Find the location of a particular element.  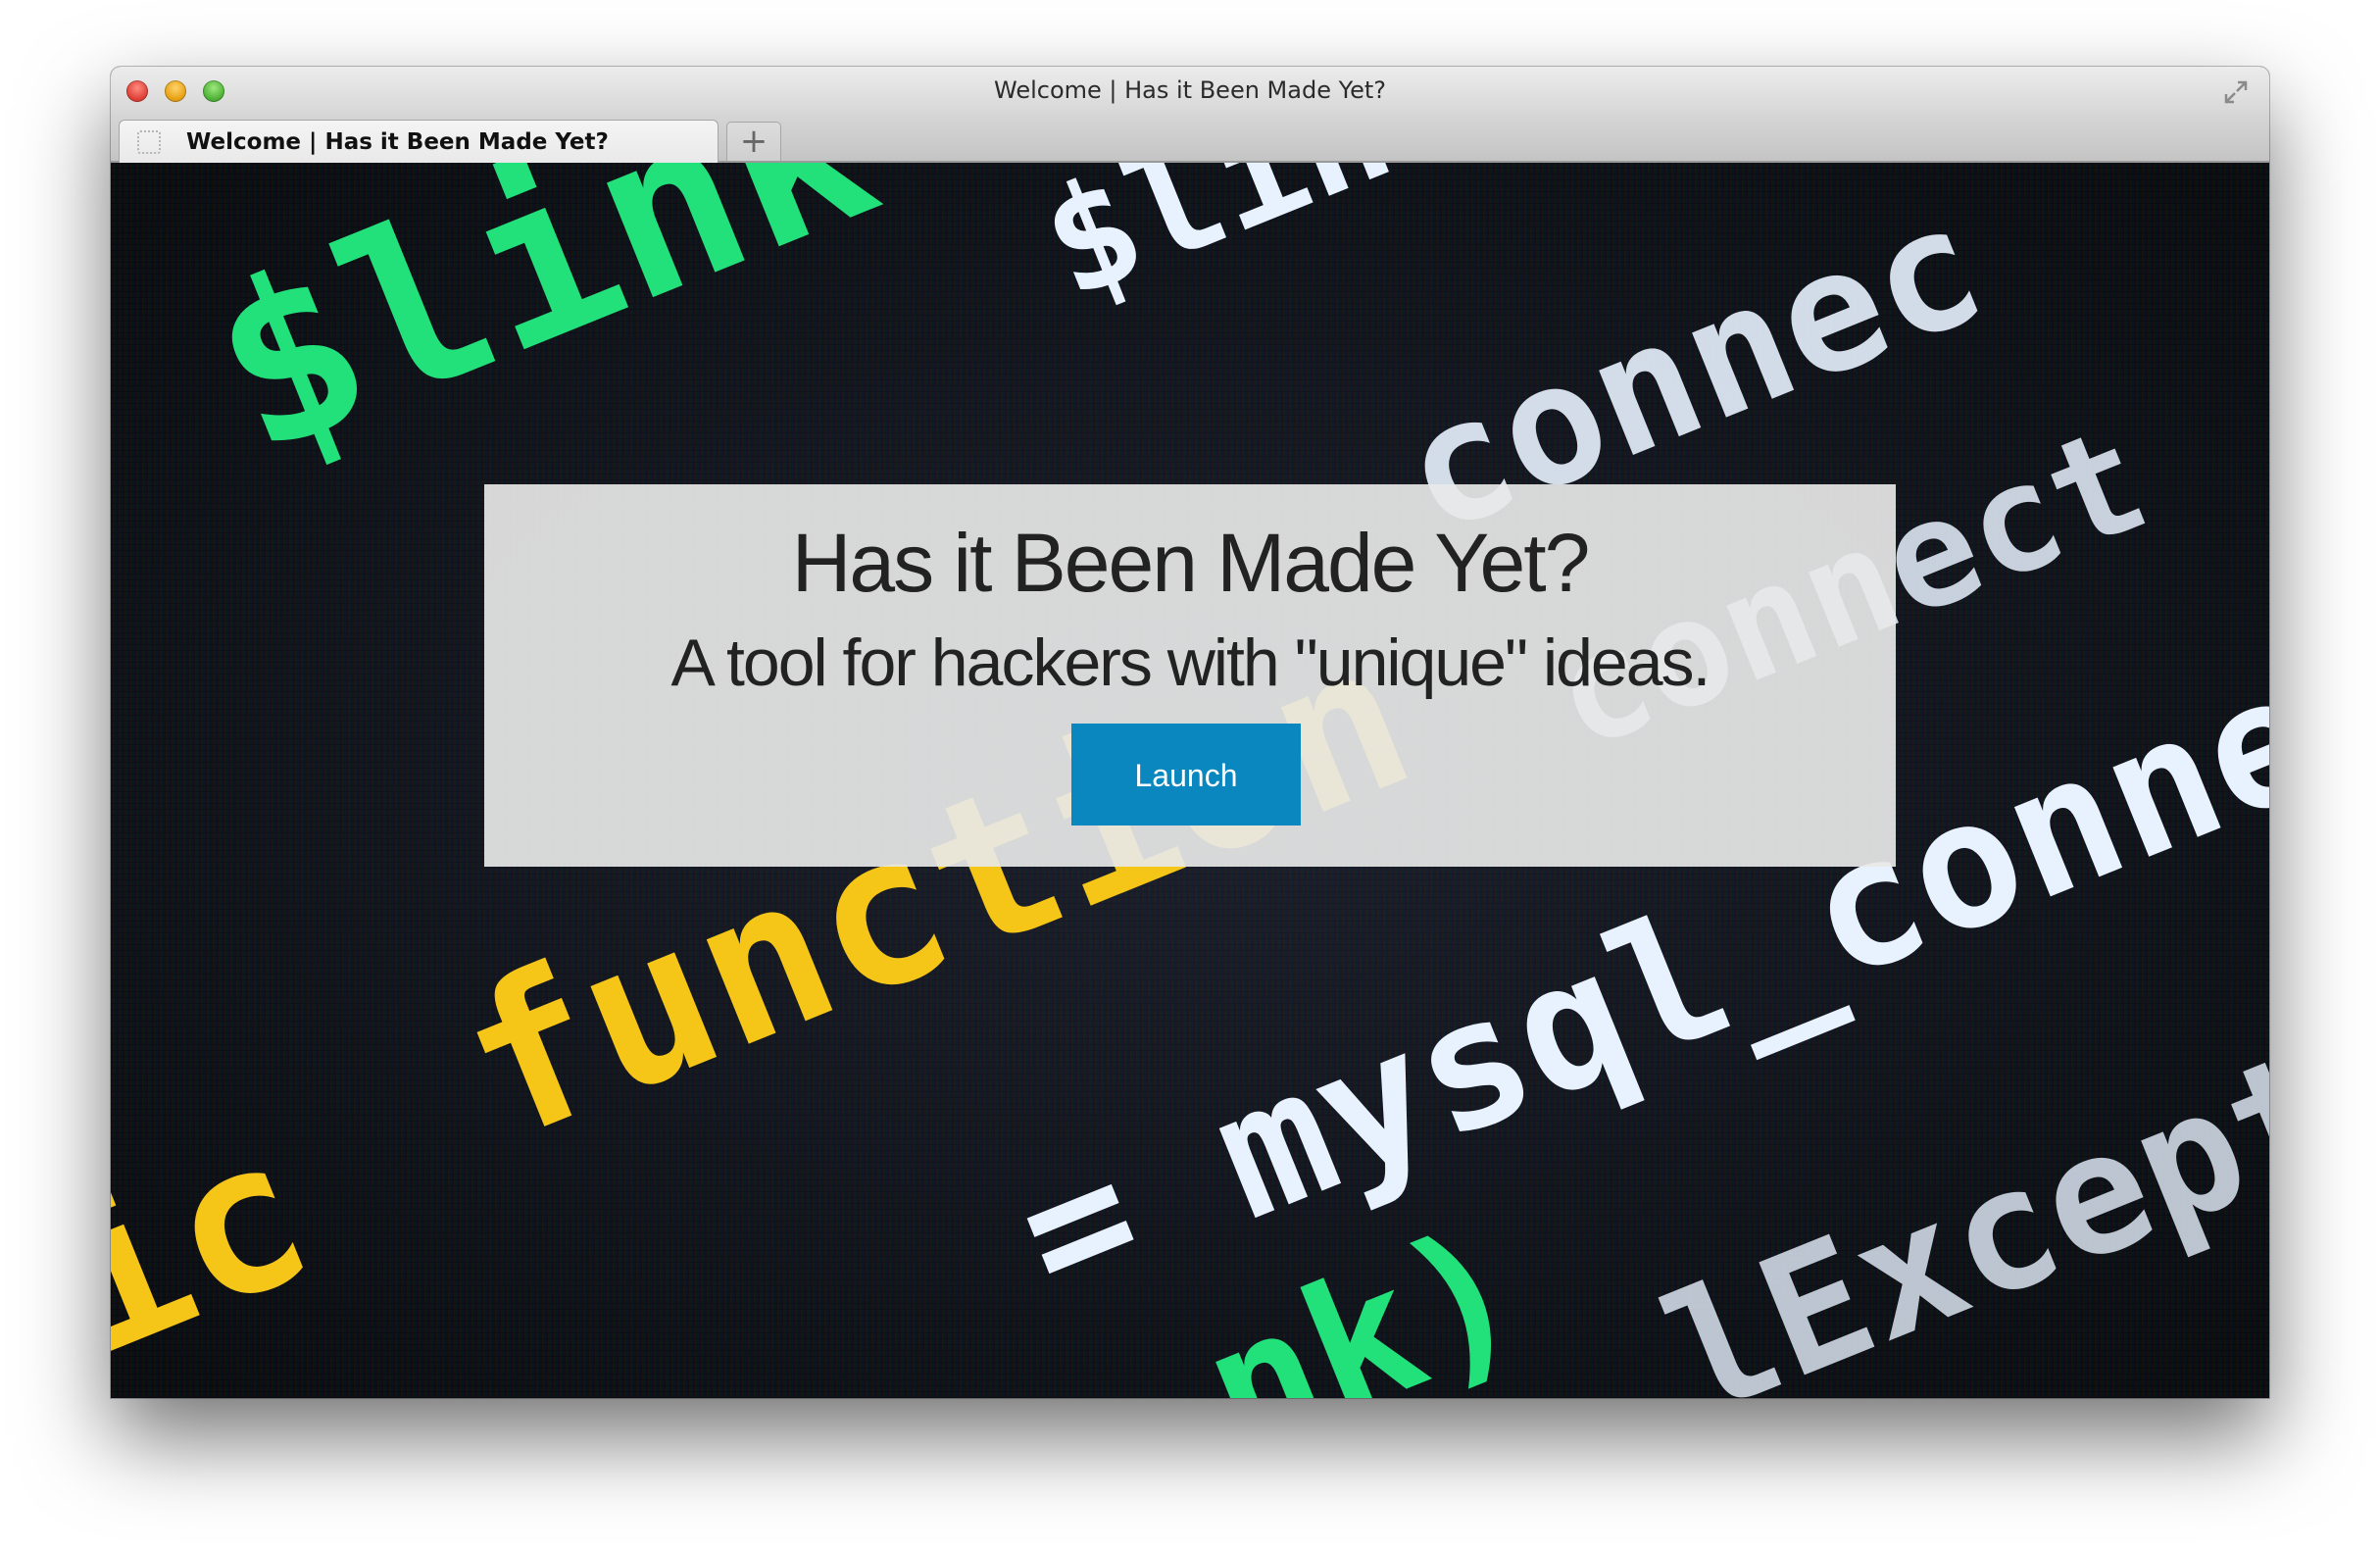

tab-welcome: Welcome | Has it Been Made Yet? is located at coordinates (419, 141).